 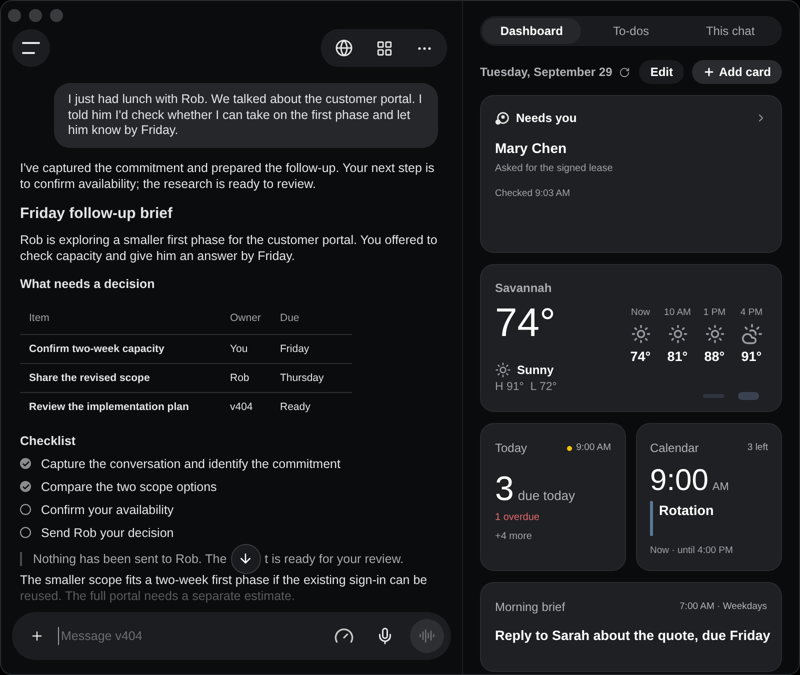 I want to click on menu-button, so click(x=31, y=48).